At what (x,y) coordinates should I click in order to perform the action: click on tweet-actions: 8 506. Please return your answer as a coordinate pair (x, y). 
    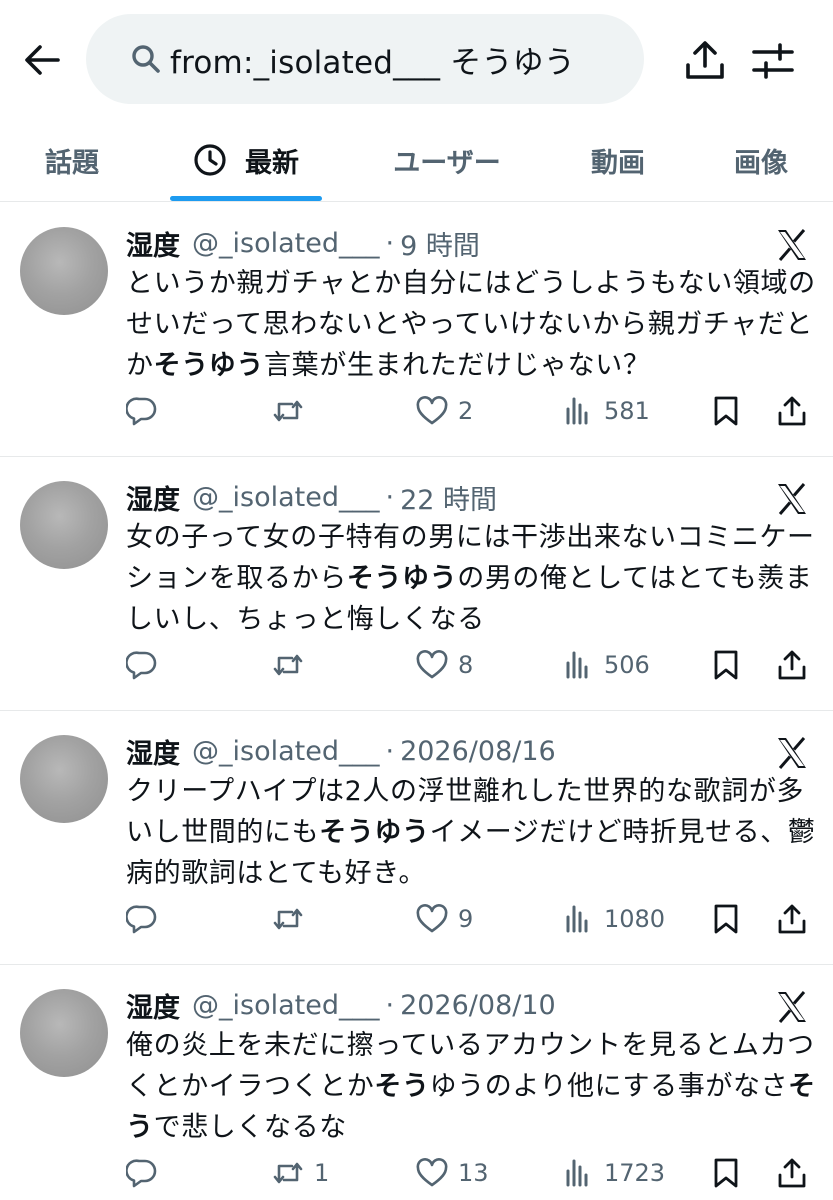
    Looking at the image, I should click on (416, 665).